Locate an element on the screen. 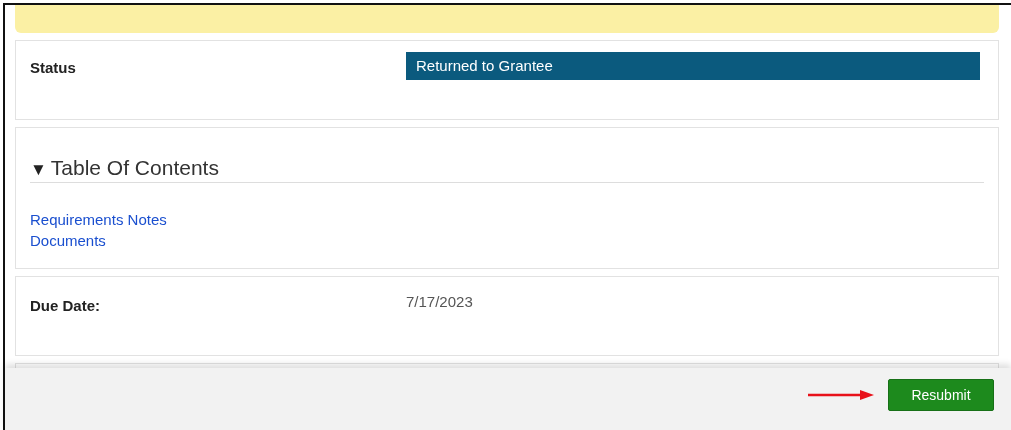 This screenshot has width=1011, height=430. status-value: Returned to Grantee is located at coordinates (693, 66).